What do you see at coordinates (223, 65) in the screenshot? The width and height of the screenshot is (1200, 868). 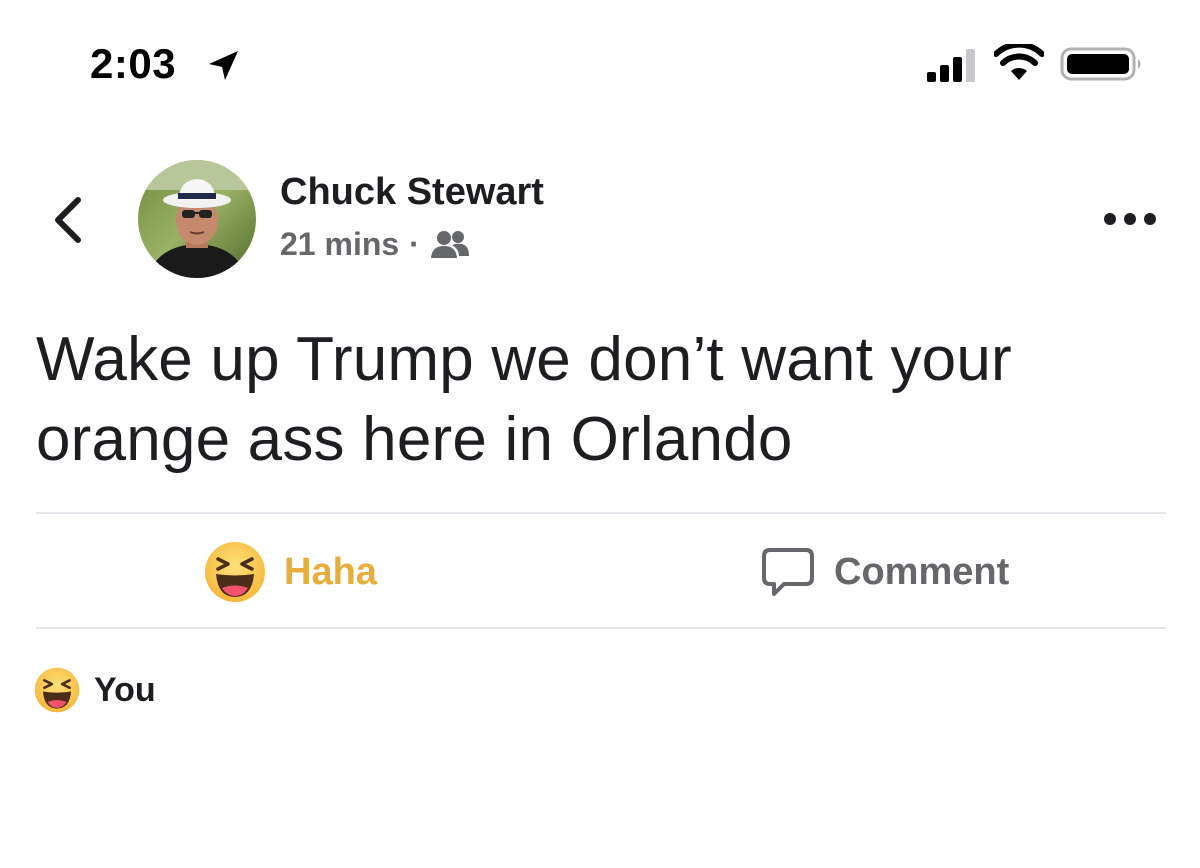 I see `location-arrow-icon` at bounding box center [223, 65].